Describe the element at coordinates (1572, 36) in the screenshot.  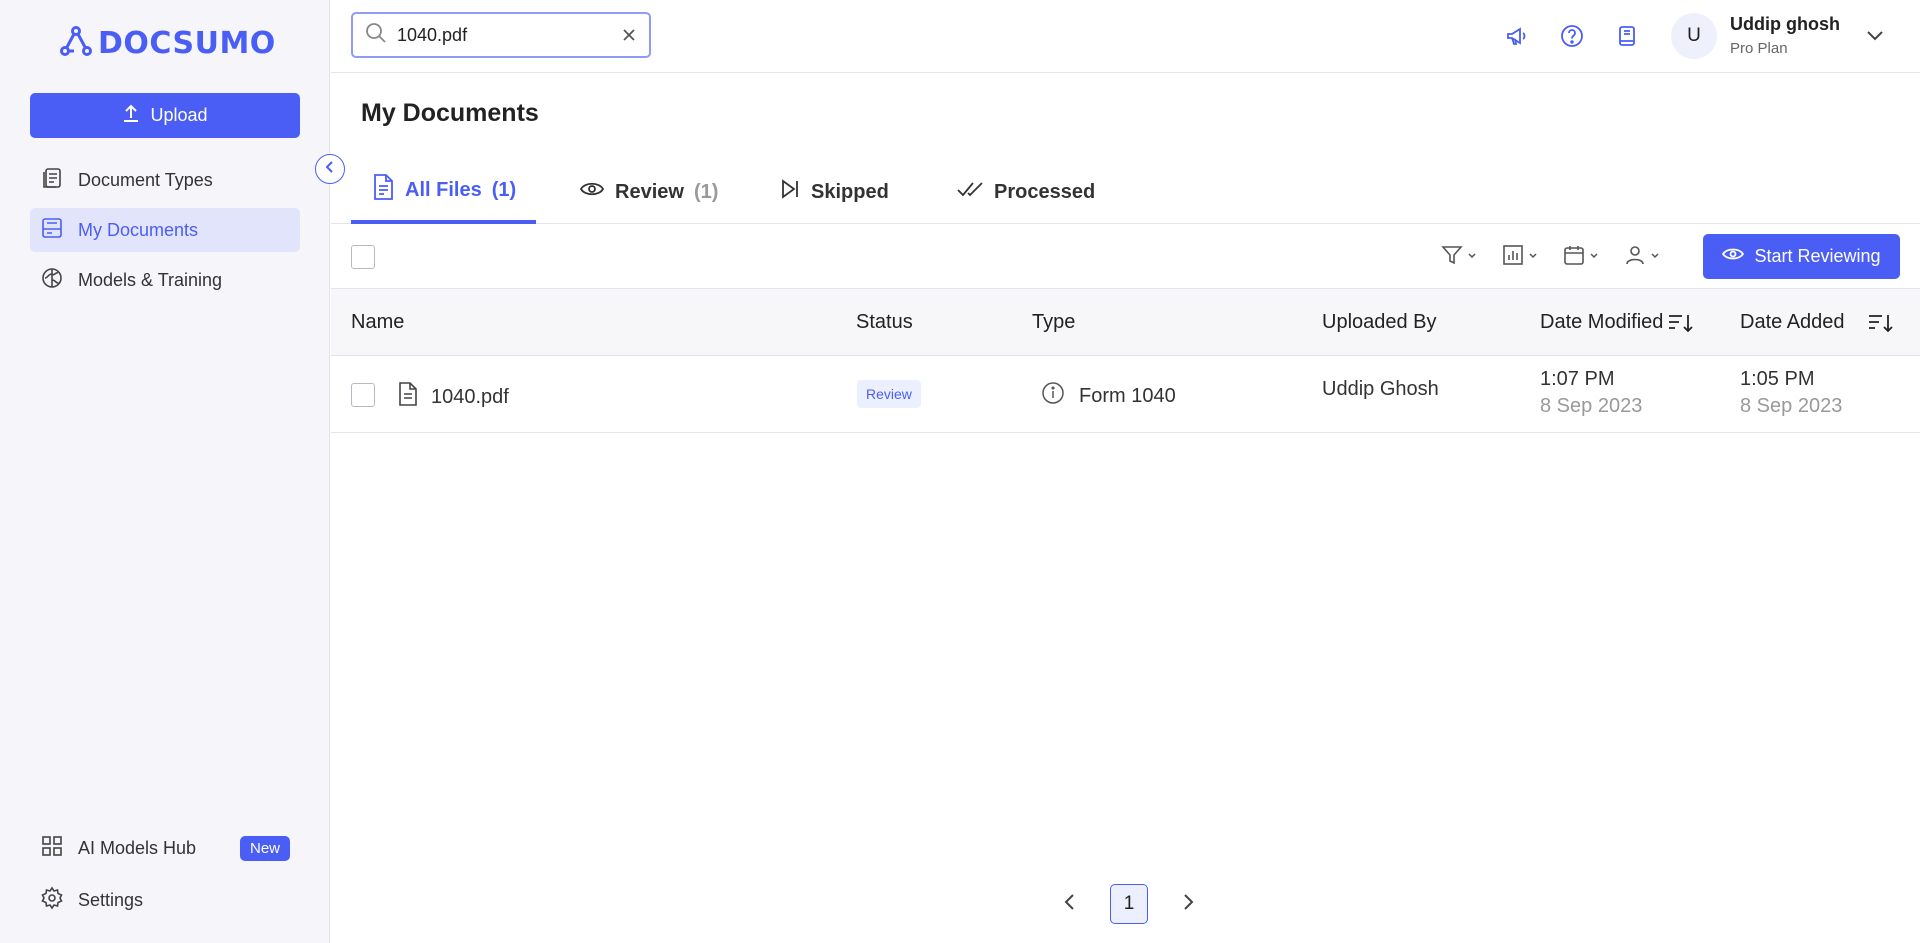
I see `help-icon` at that location.